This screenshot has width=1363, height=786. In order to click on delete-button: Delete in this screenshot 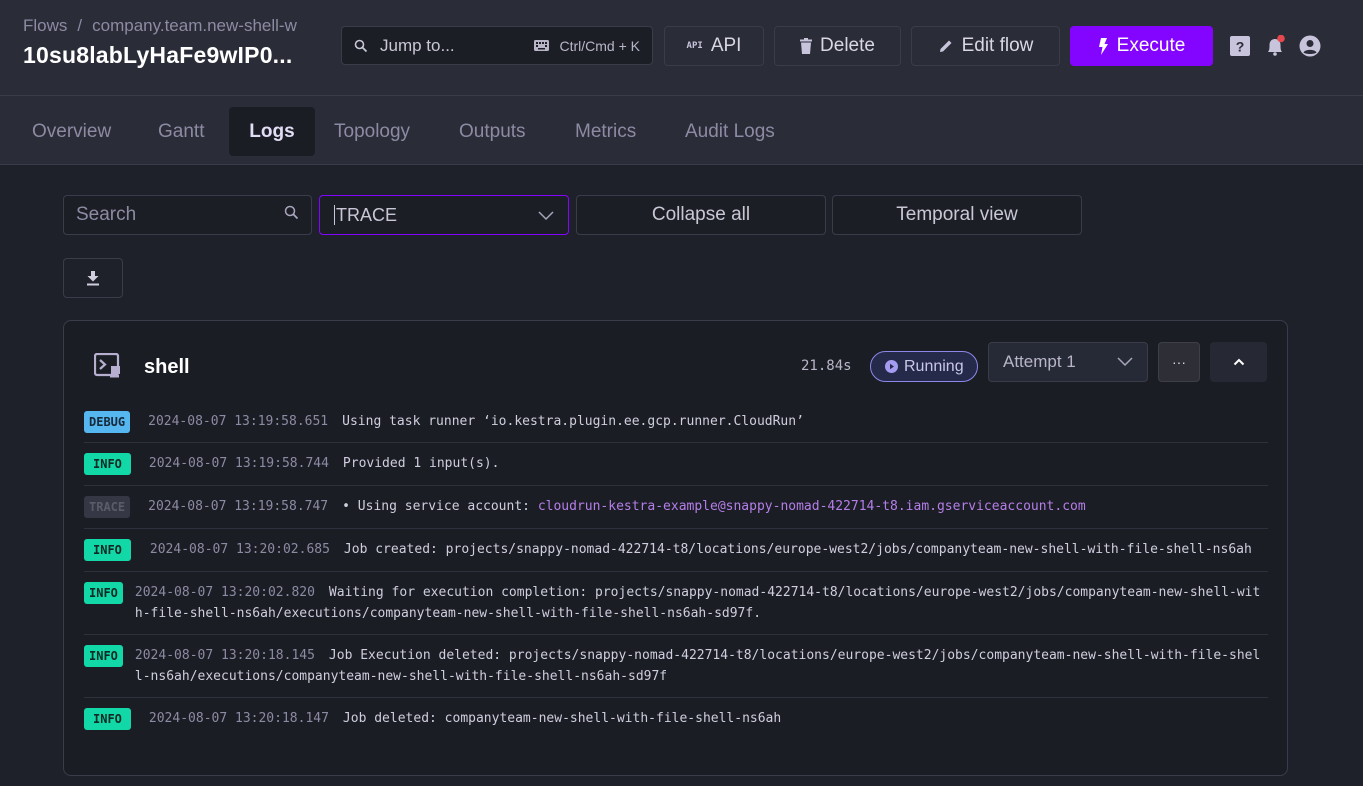, I will do `click(837, 46)`.